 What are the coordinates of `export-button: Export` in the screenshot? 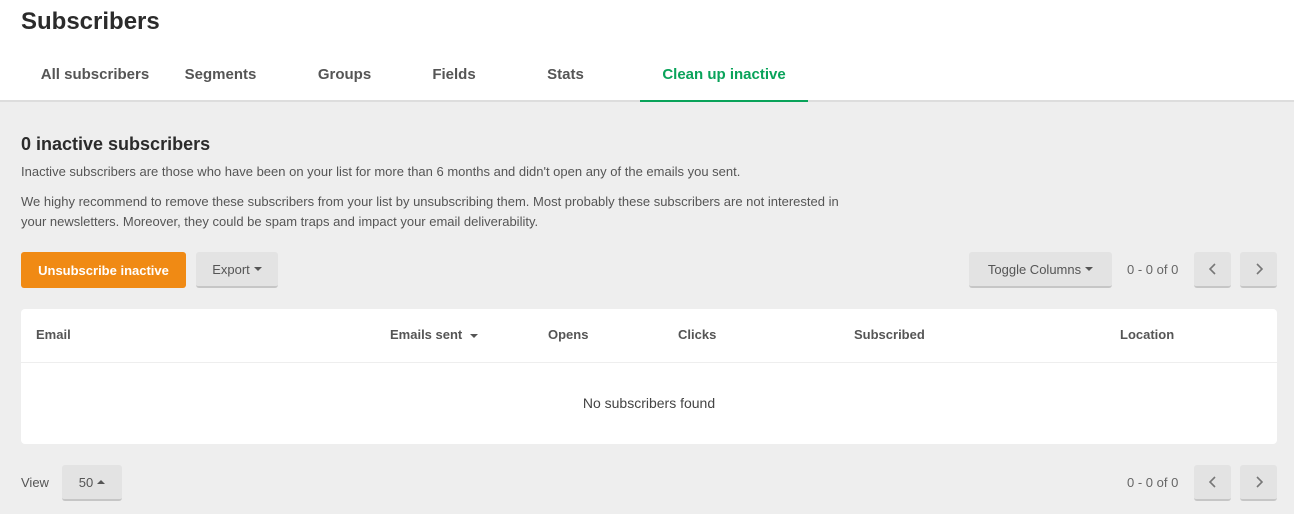 It's located at (237, 270).